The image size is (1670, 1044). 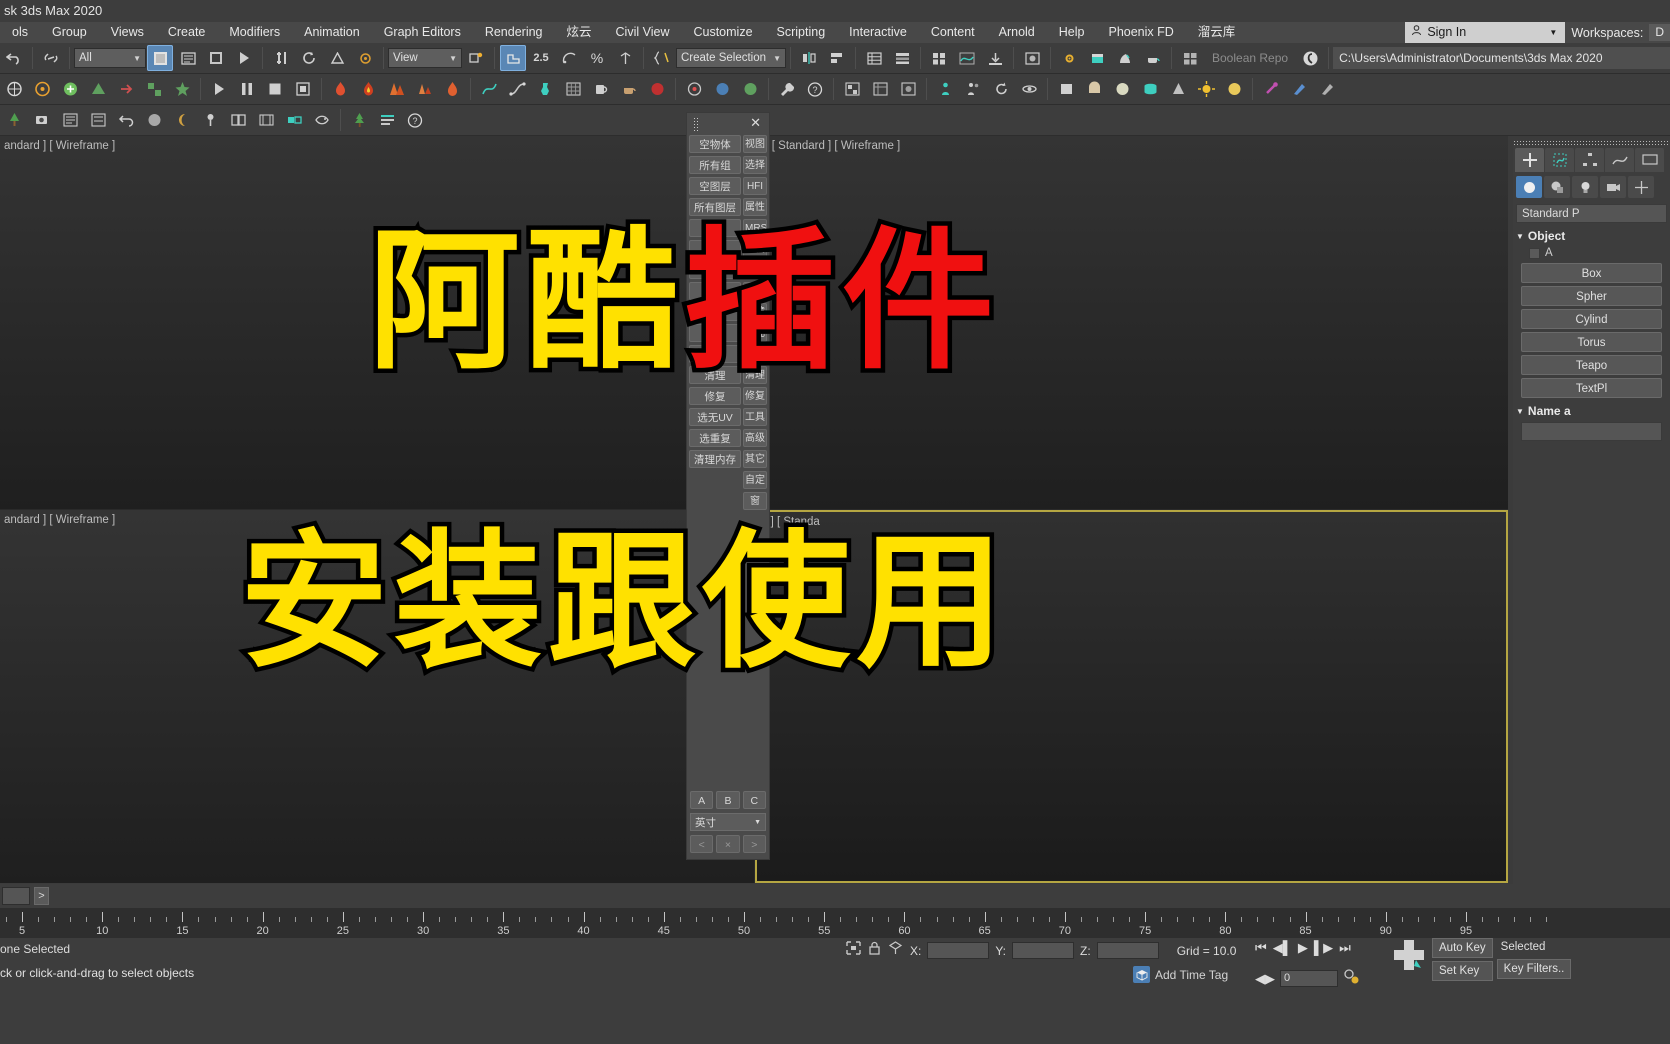 What do you see at coordinates (1140, 32) in the screenshot?
I see `menu-item-phoenix-fd: Phoenix FD` at bounding box center [1140, 32].